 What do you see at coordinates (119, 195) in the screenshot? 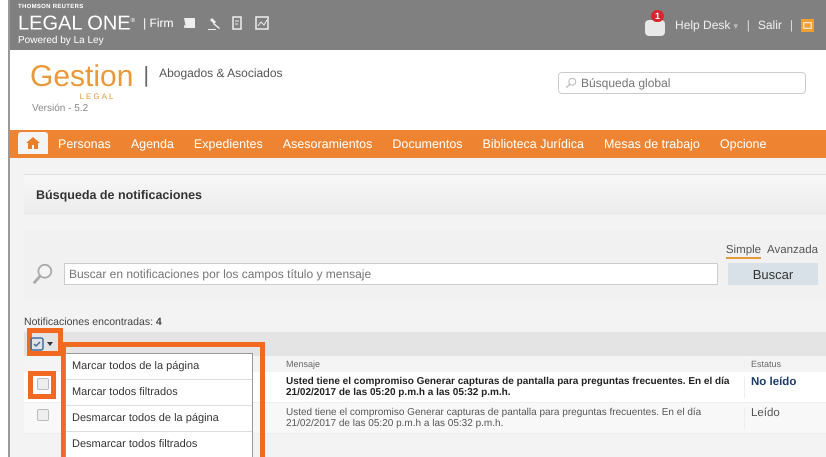
I see `panel-title: Búsqueda de notificaciones` at bounding box center [119, 195].